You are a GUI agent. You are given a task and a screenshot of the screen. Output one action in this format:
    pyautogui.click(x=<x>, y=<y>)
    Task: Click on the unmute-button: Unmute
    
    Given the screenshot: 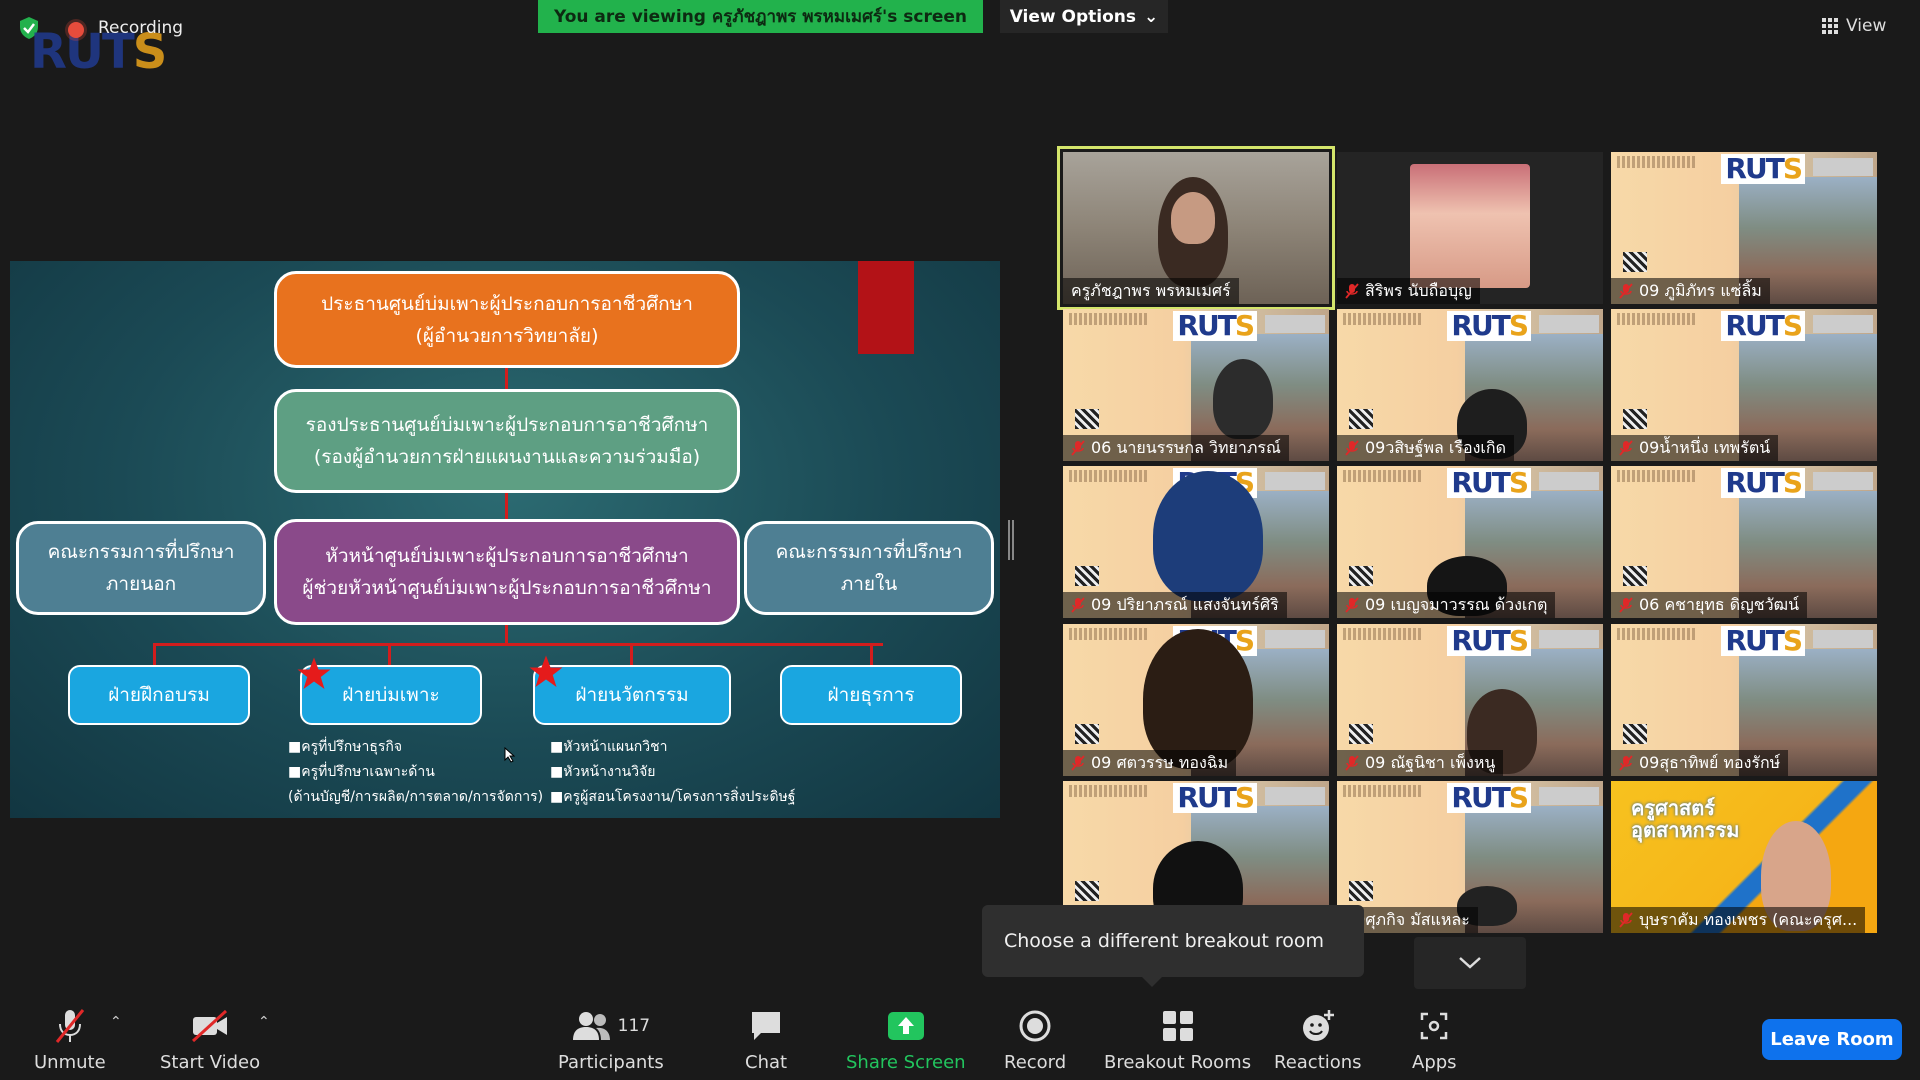 What is the action you would take?
    pyautogui.click(x=70, y=1039)
    